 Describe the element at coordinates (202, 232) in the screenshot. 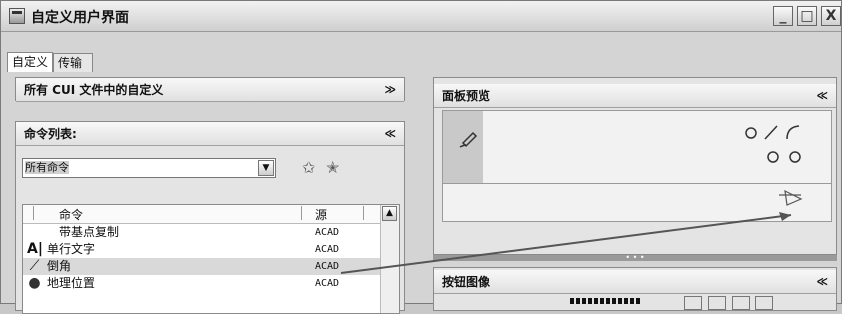

I see `list-item: 带基点复制 ACAD` at that location.